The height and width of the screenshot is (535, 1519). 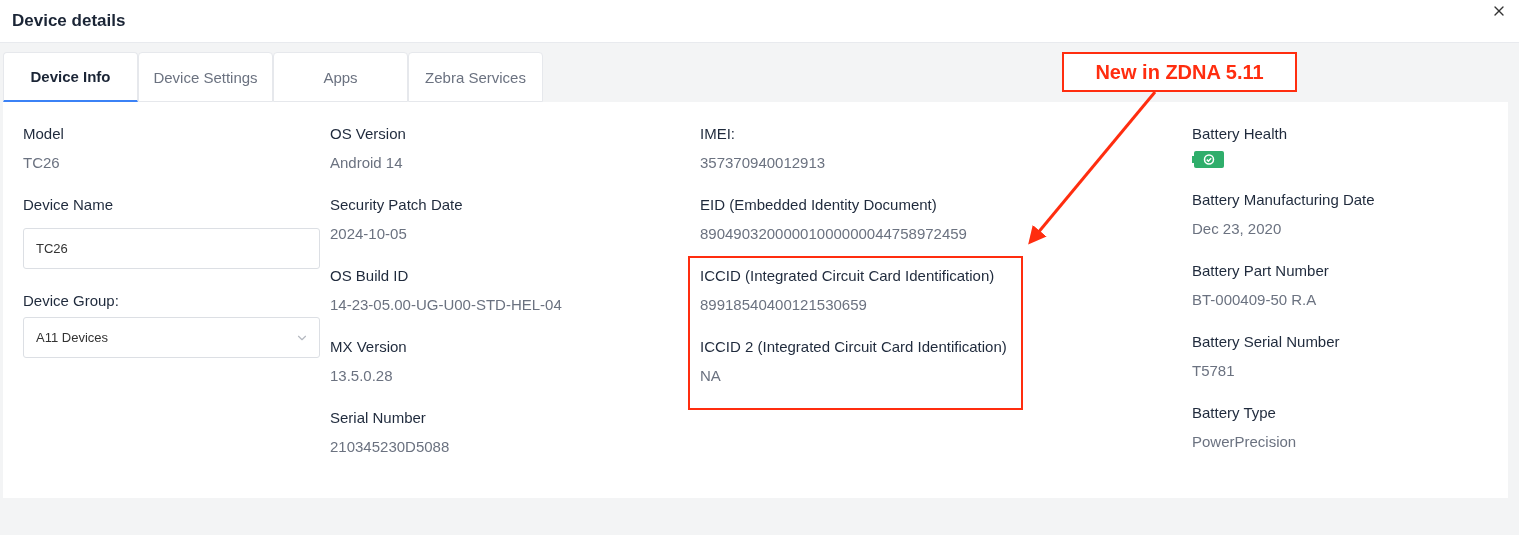 What do you see at coordinates (362, 376) in the screenshot?
I see `field-value: 13.5.0.28` at bounding box center [362, 376].